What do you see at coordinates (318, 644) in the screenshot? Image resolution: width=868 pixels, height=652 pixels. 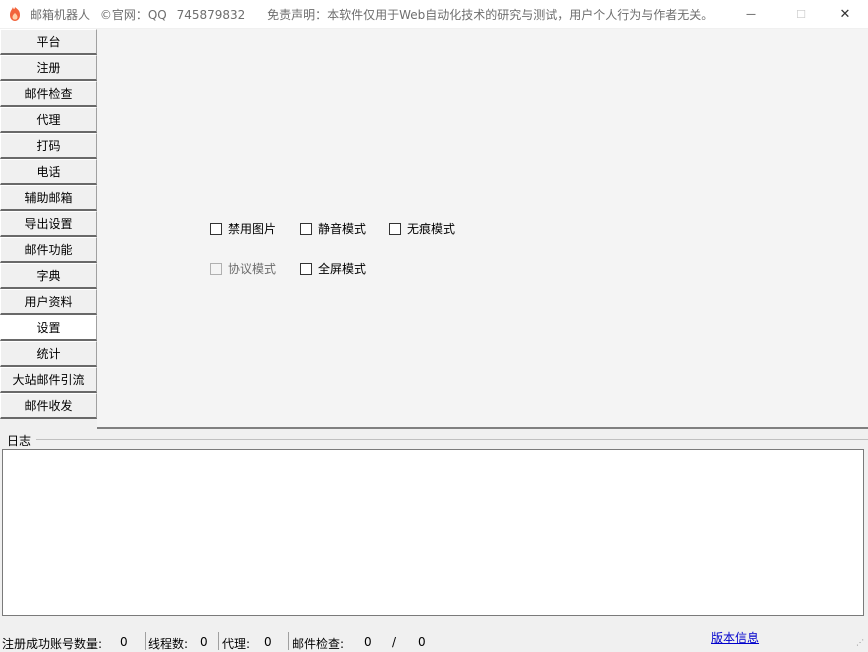 I see `mail-check-label: 邮件检查:` at bounding box center [318, 644].